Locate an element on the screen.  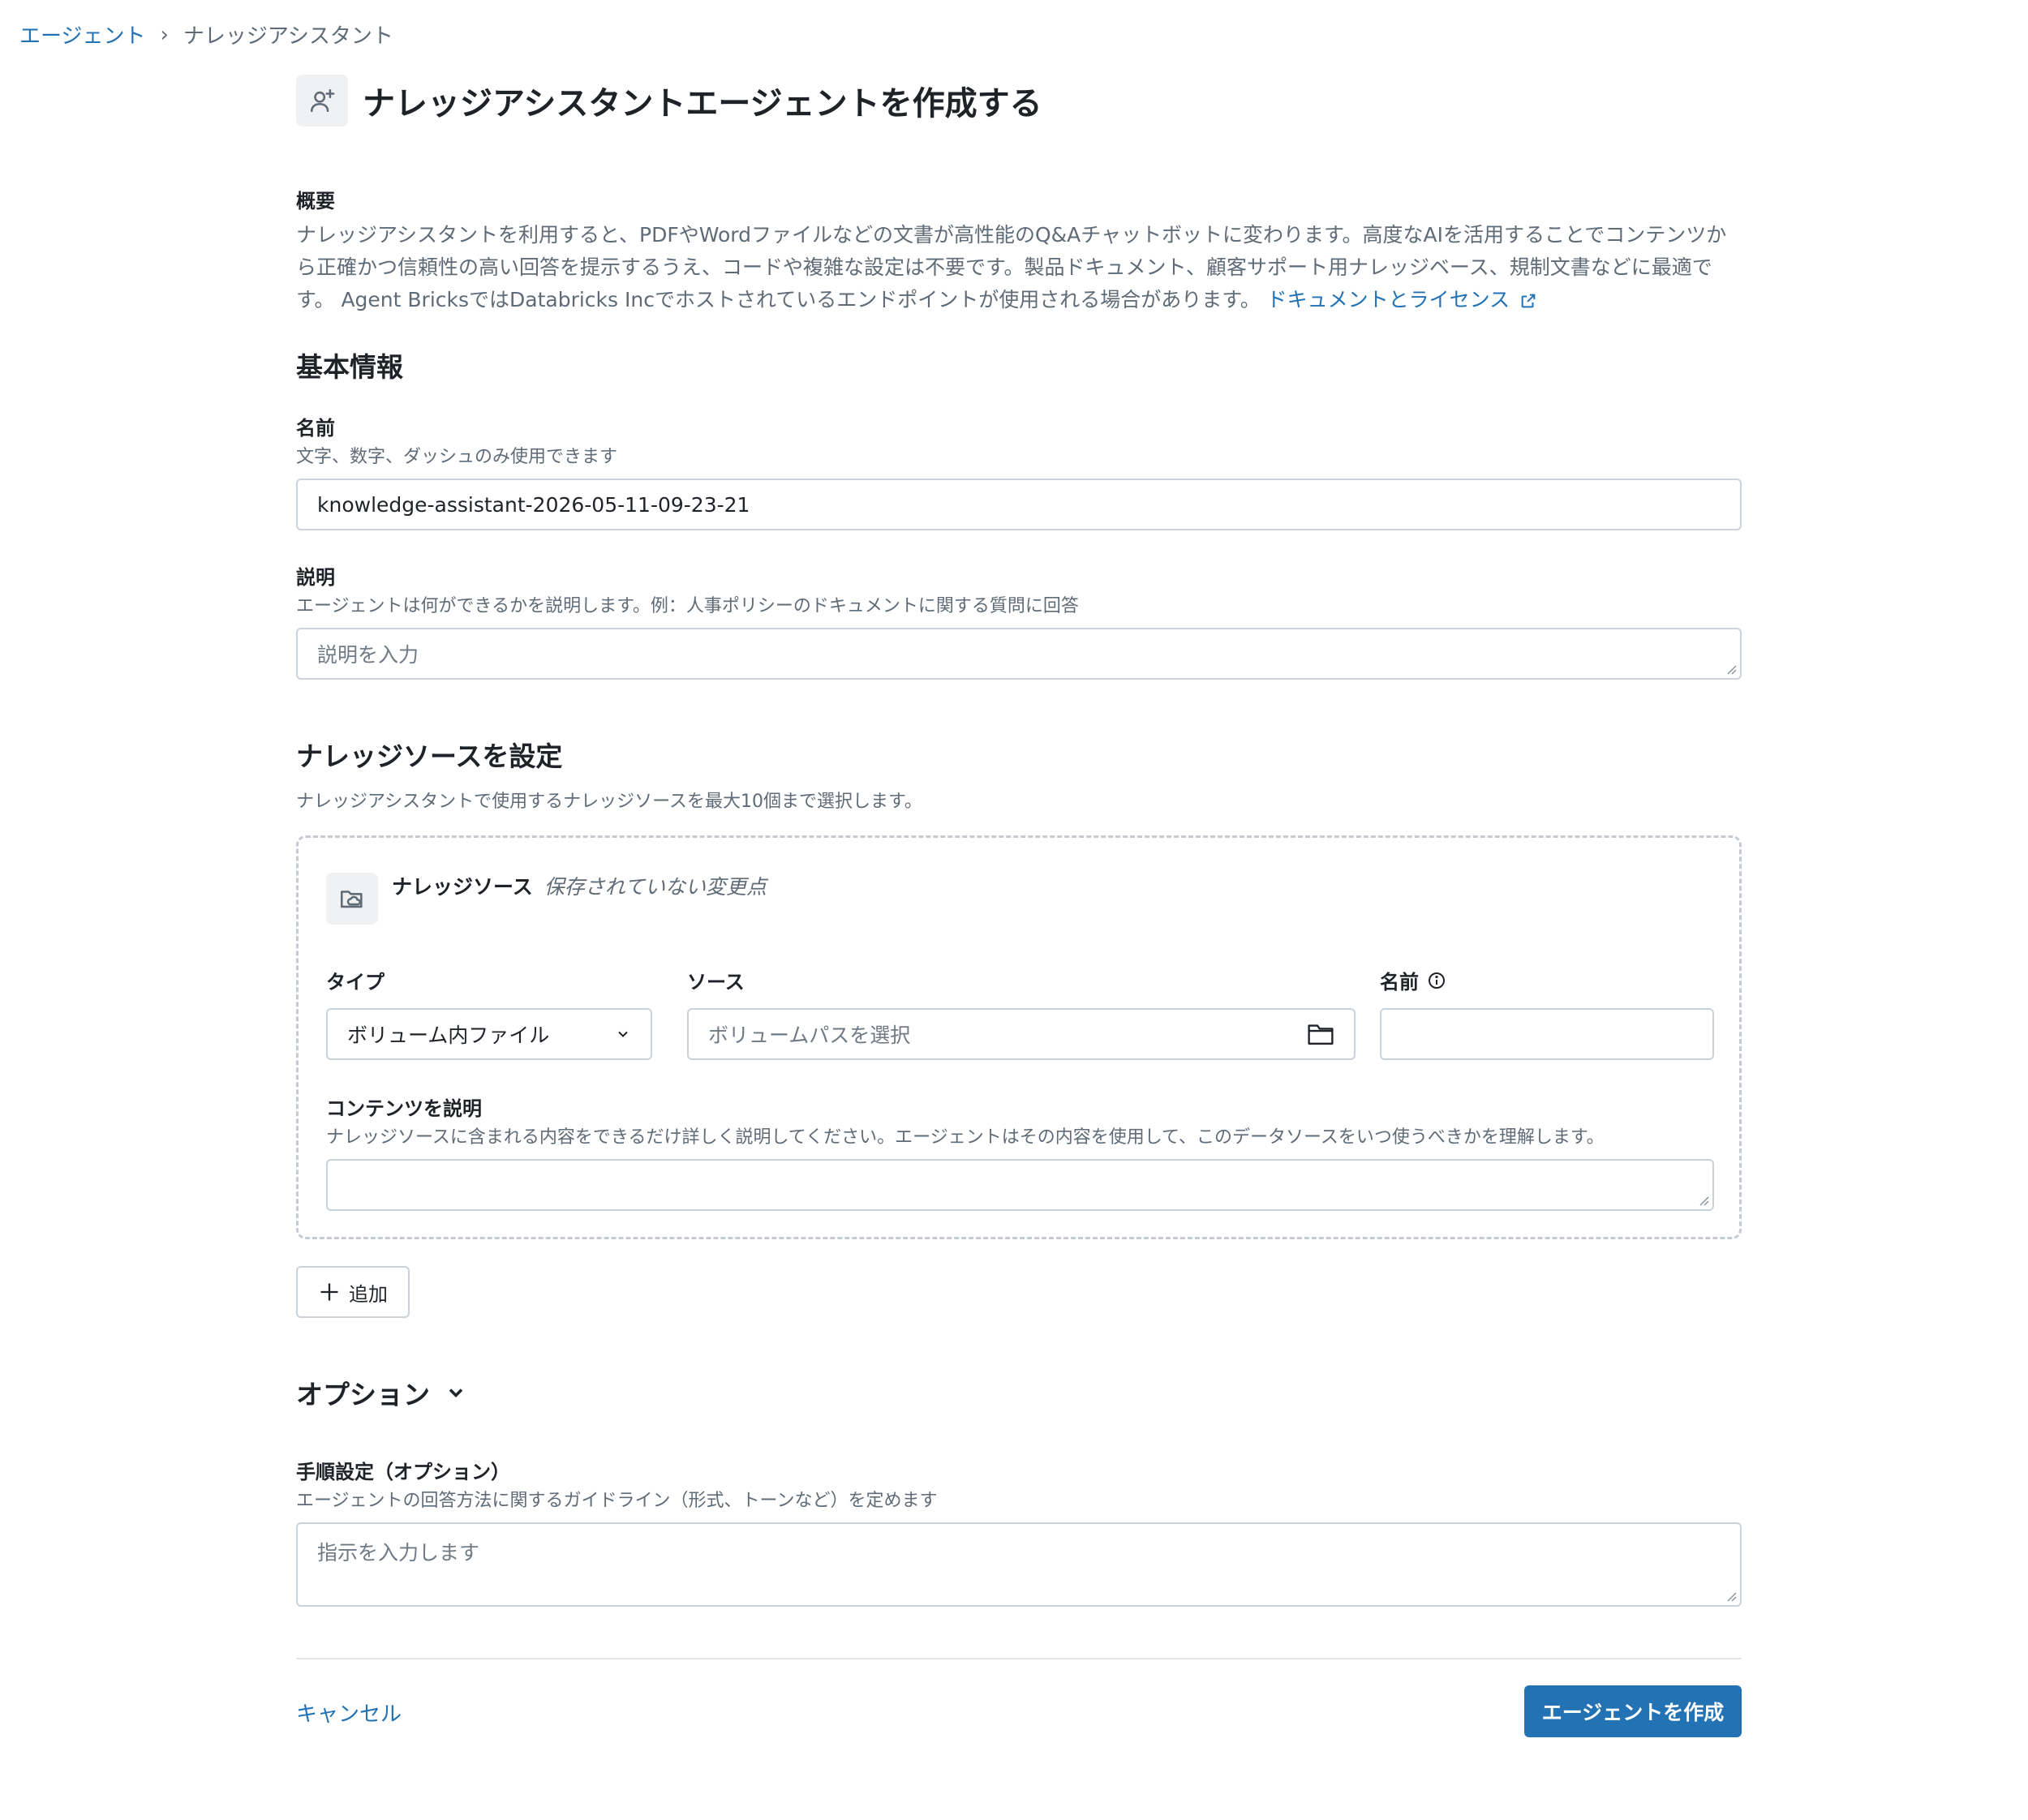
instructions-hint: エージェントの回答方法に関するガイドライン（形式、トーンなど）を定めます is located at coordinates (617, 1501).